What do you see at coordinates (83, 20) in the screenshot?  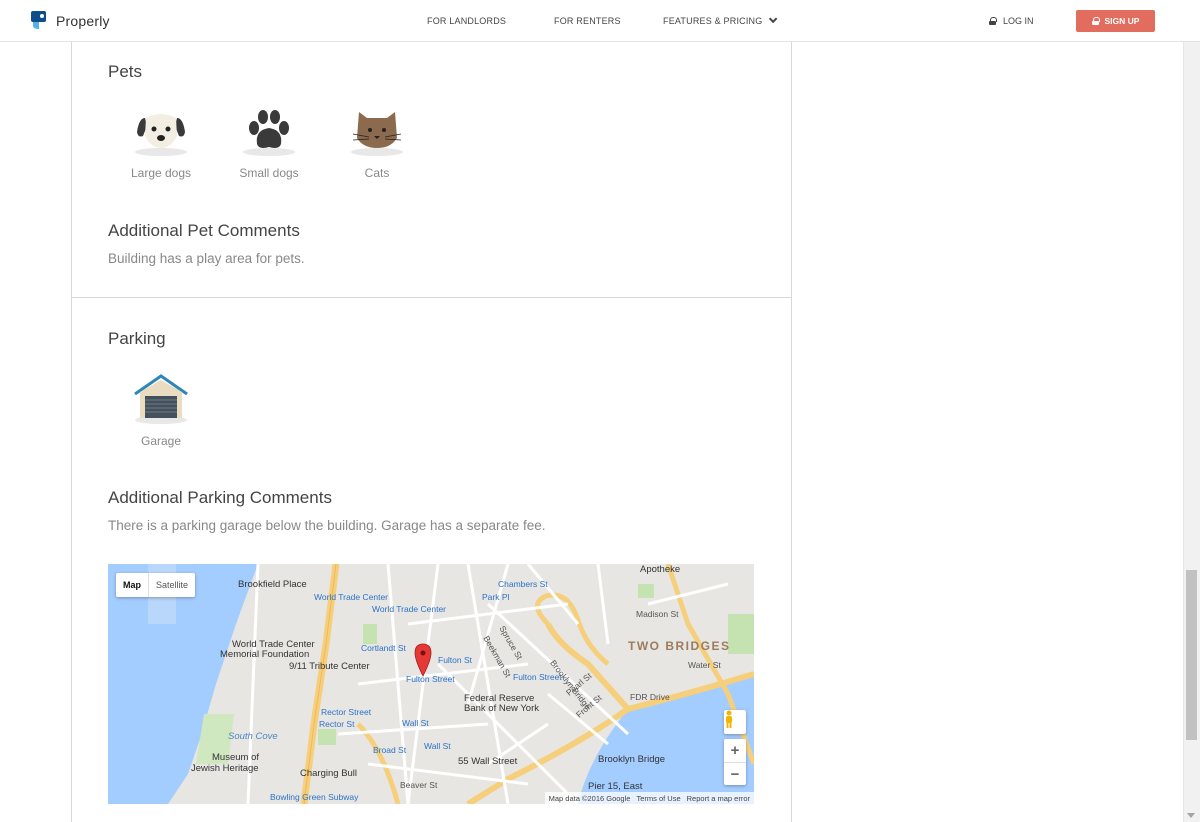 I see `brand-name: Properly` at bounding box center [83, 20].